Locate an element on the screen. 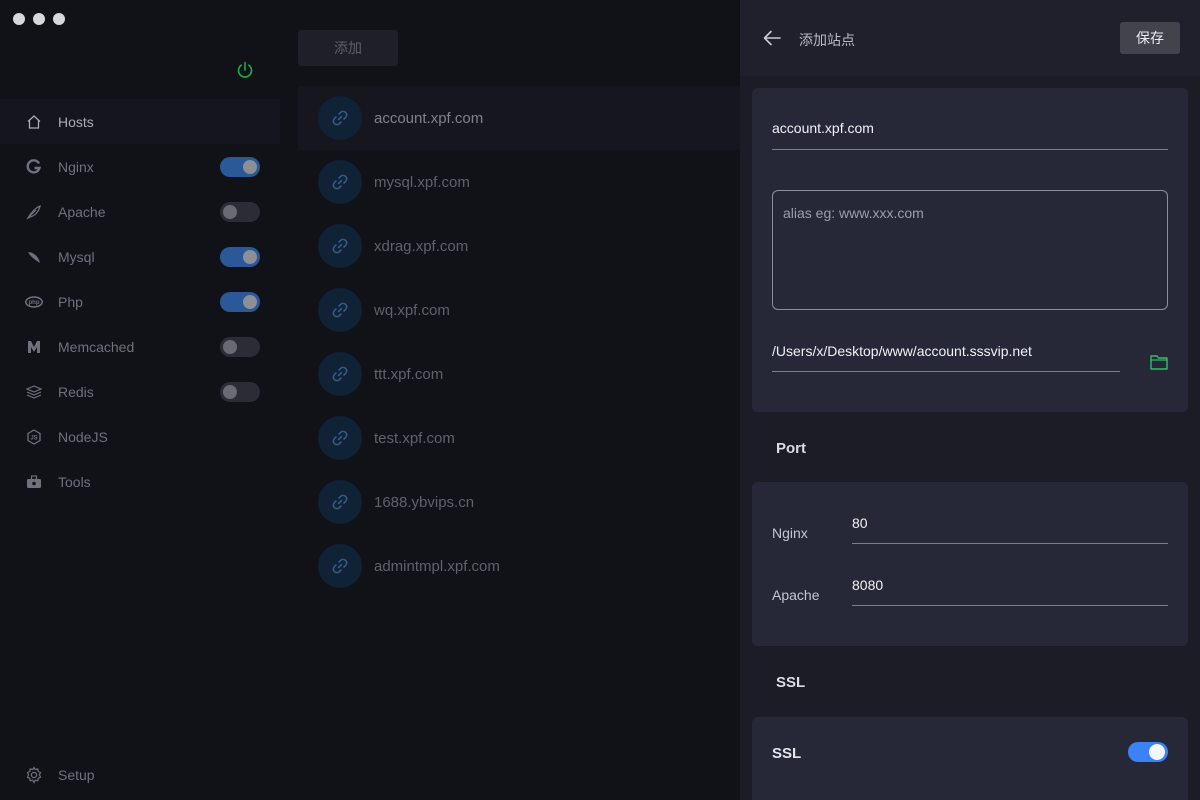 The height and width of the screenshot is (800, 1200). memcached-icon is located at coordinates (34, 347).